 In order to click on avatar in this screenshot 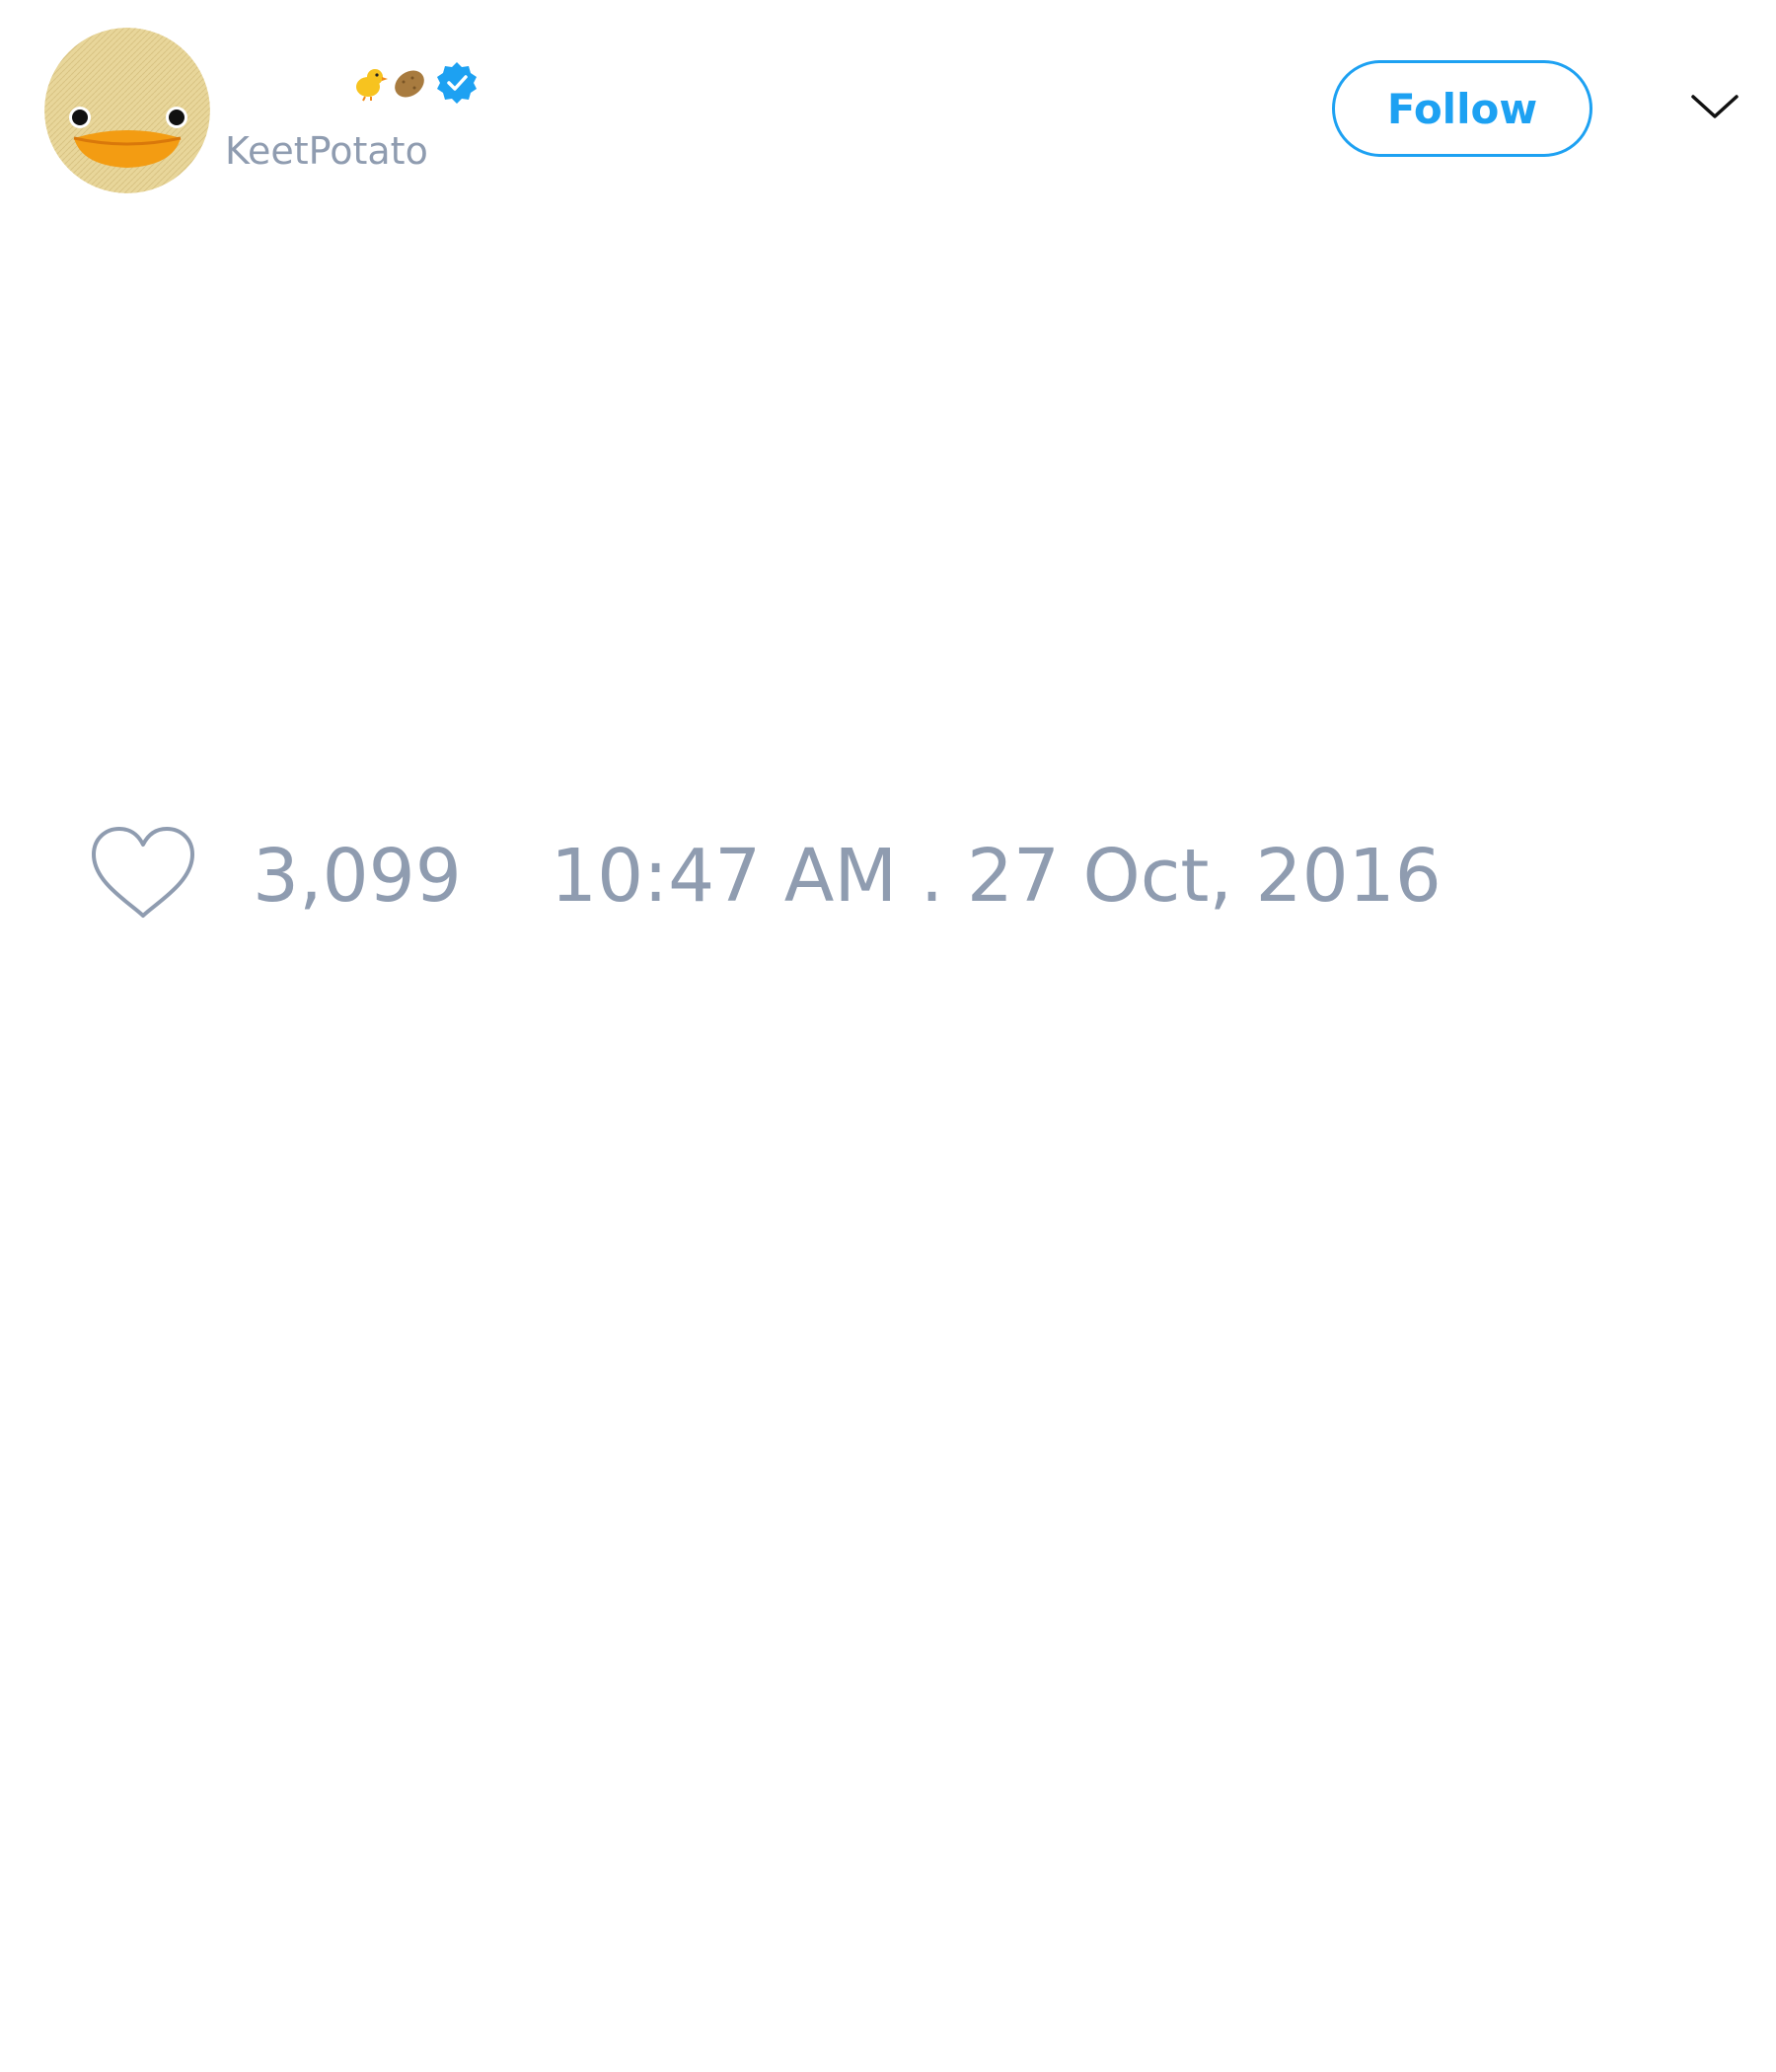, I will do `click(127, 111)`.